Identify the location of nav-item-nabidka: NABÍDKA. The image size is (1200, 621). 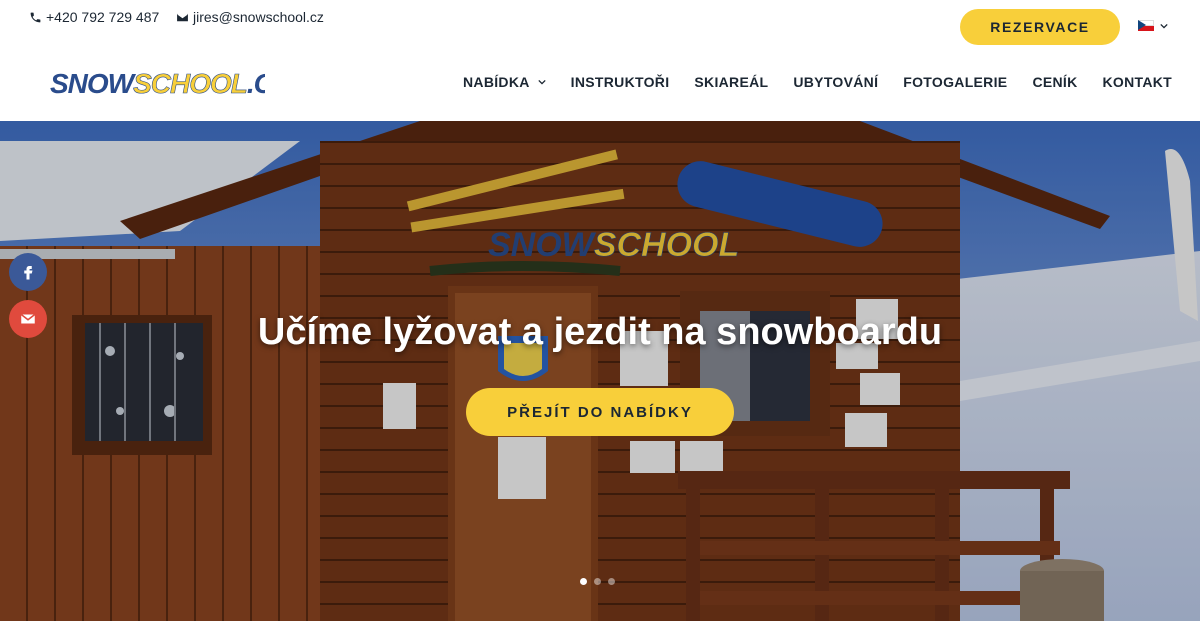
(504, 82).